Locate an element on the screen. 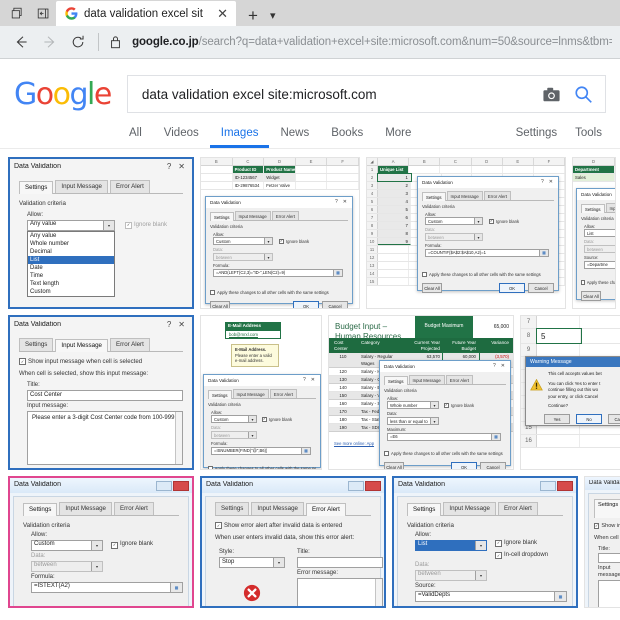  tab-more: More is located at coordinates (398, 137).